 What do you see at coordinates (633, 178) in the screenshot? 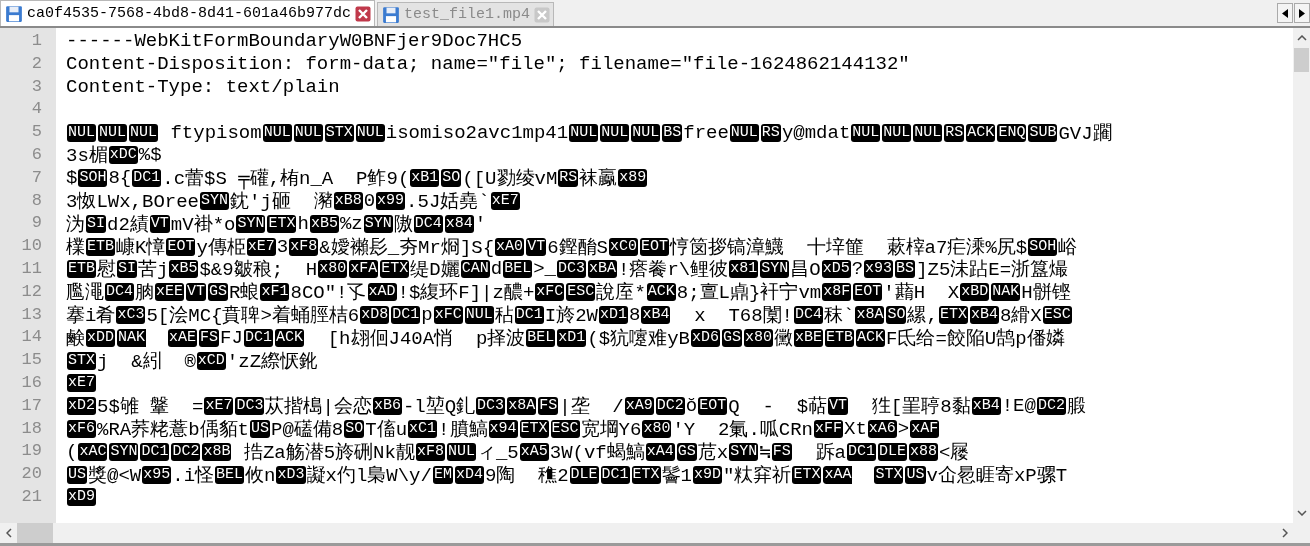
I see `control-char-badge: x89` at bounding box center [633, 178].